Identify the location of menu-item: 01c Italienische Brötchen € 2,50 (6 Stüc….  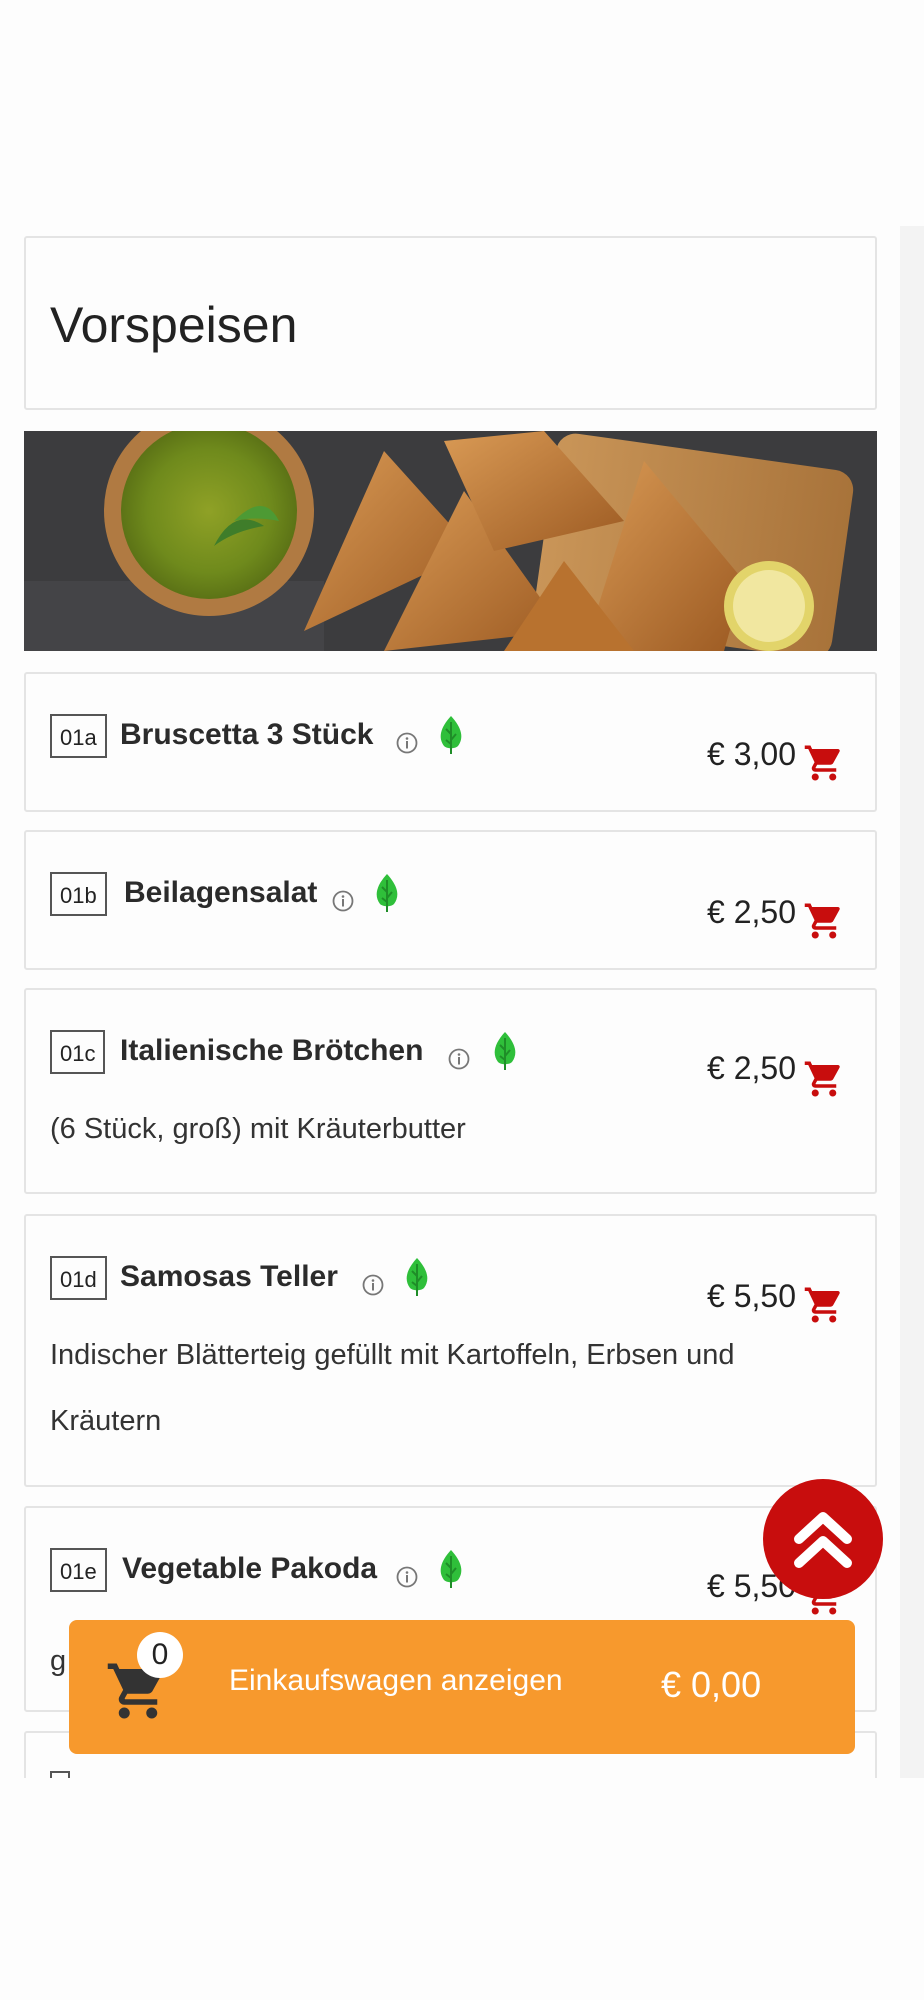
(450, 1091).